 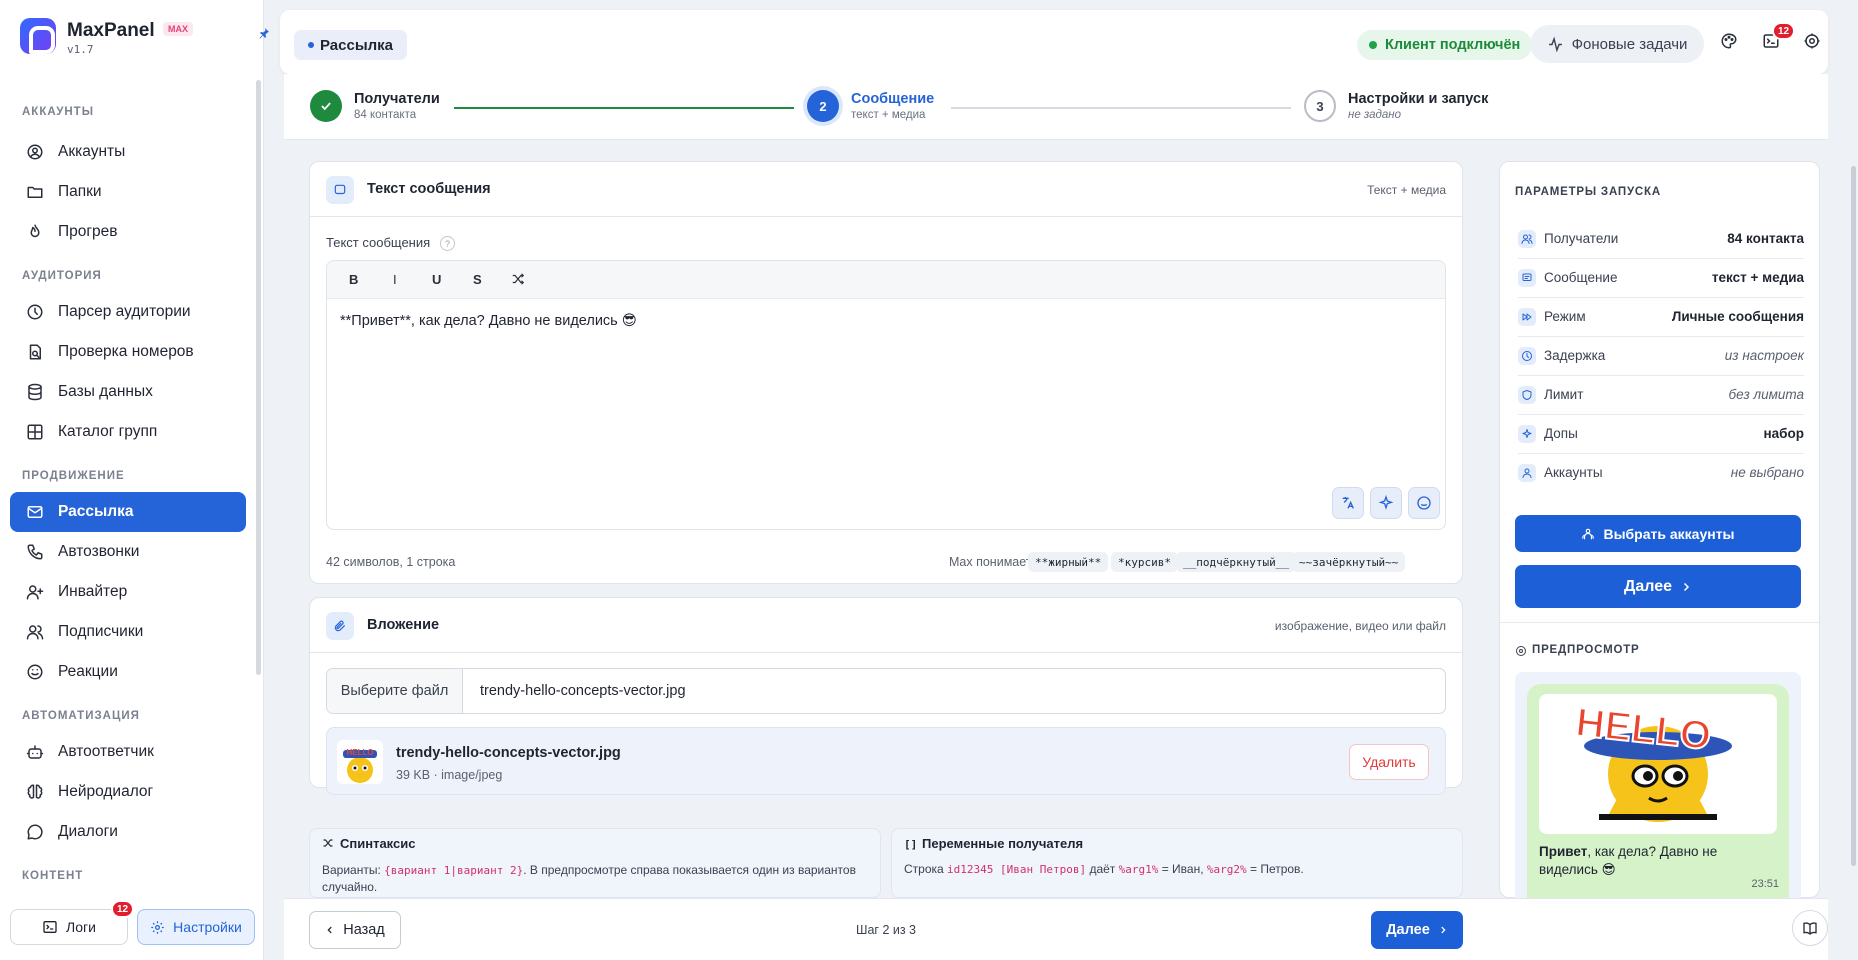 I want to click on accounts-icon, so click(x=1588, y=533).